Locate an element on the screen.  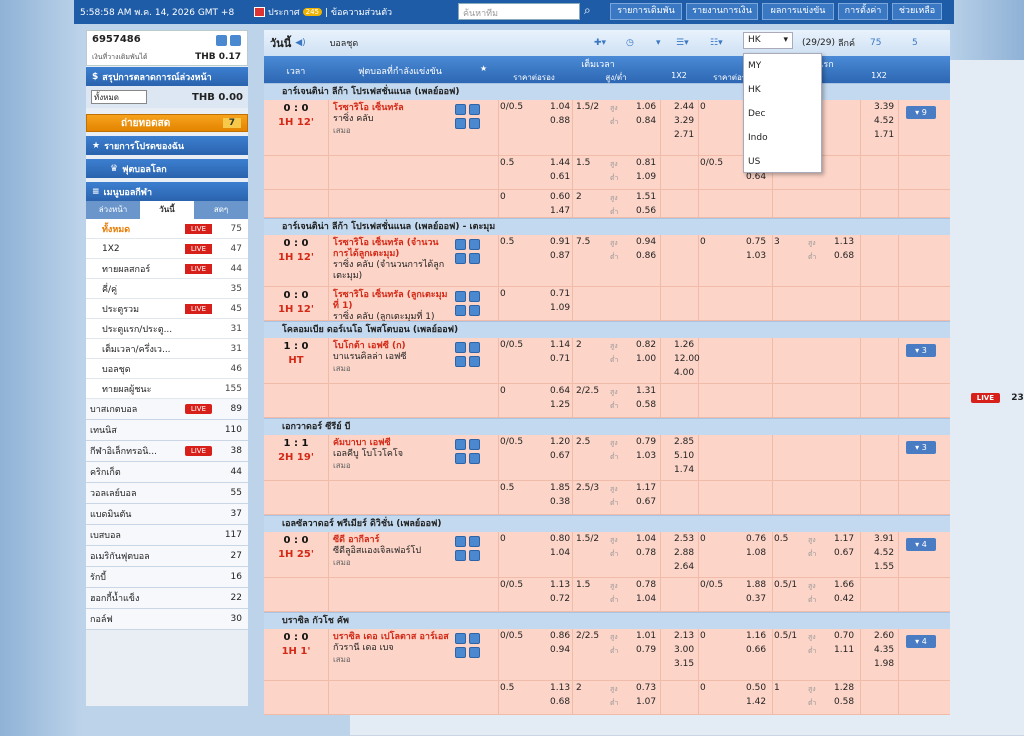
fh-home-odds: 0.50 is located at coordinates (756, 688).